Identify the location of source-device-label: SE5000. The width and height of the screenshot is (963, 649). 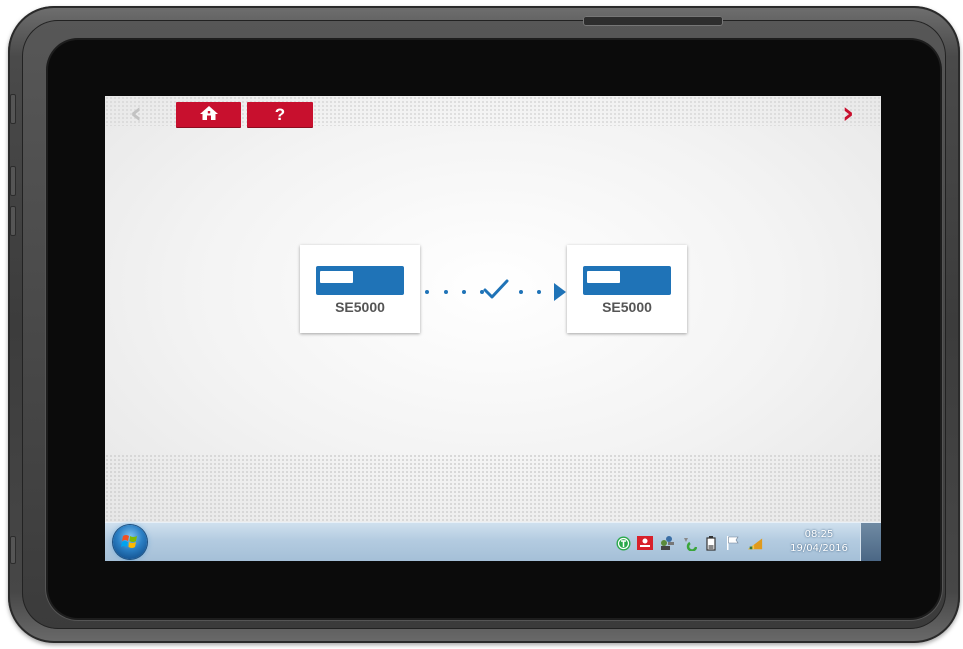
(360, 307).